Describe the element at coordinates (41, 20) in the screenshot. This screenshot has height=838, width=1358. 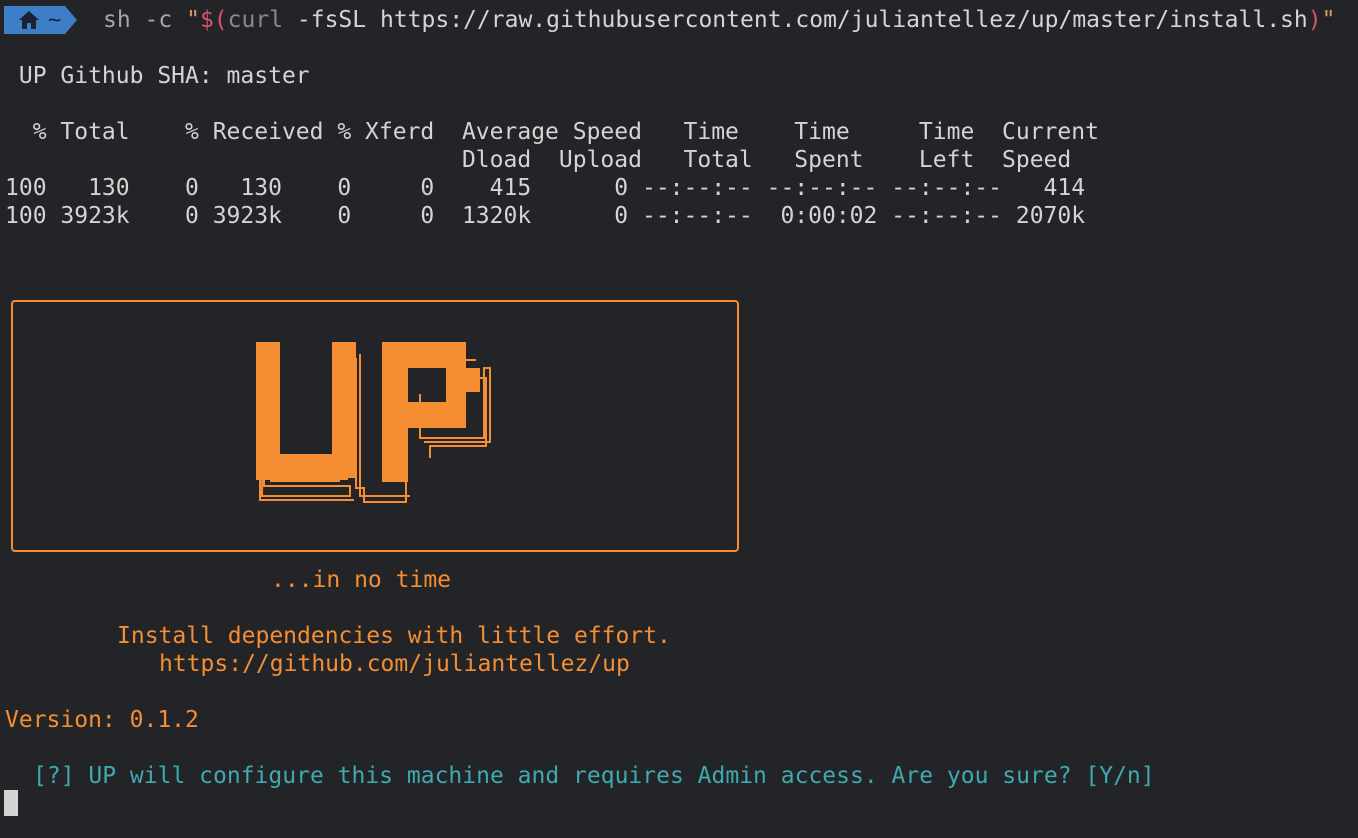
I see `shell-prompt-badge: ~` at that location.